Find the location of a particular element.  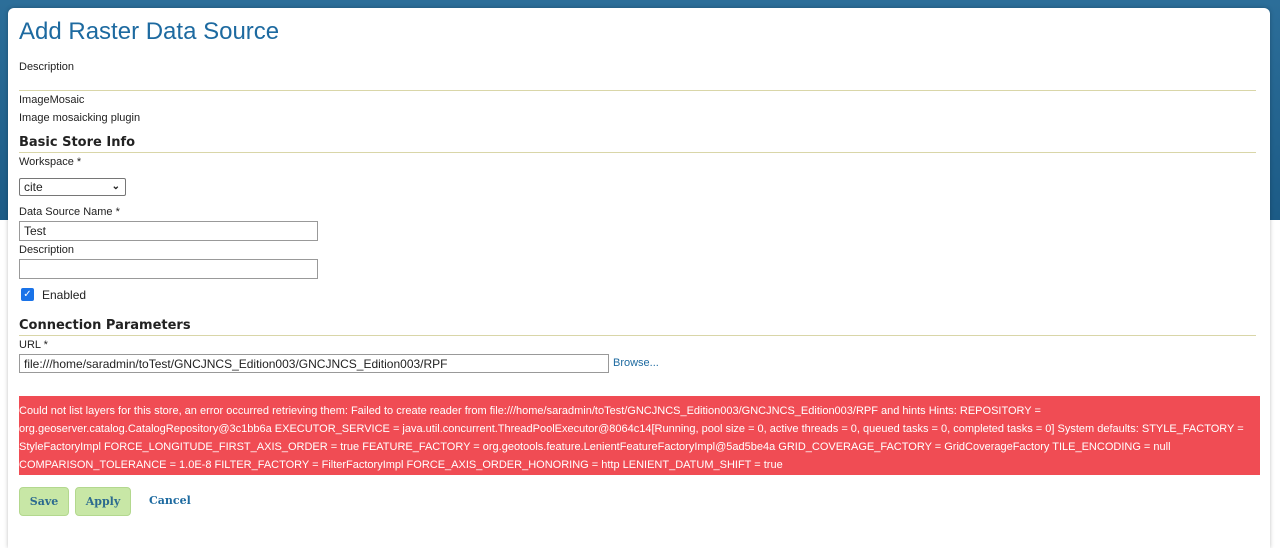

description-label: Description is located at coordinates (47, 67).